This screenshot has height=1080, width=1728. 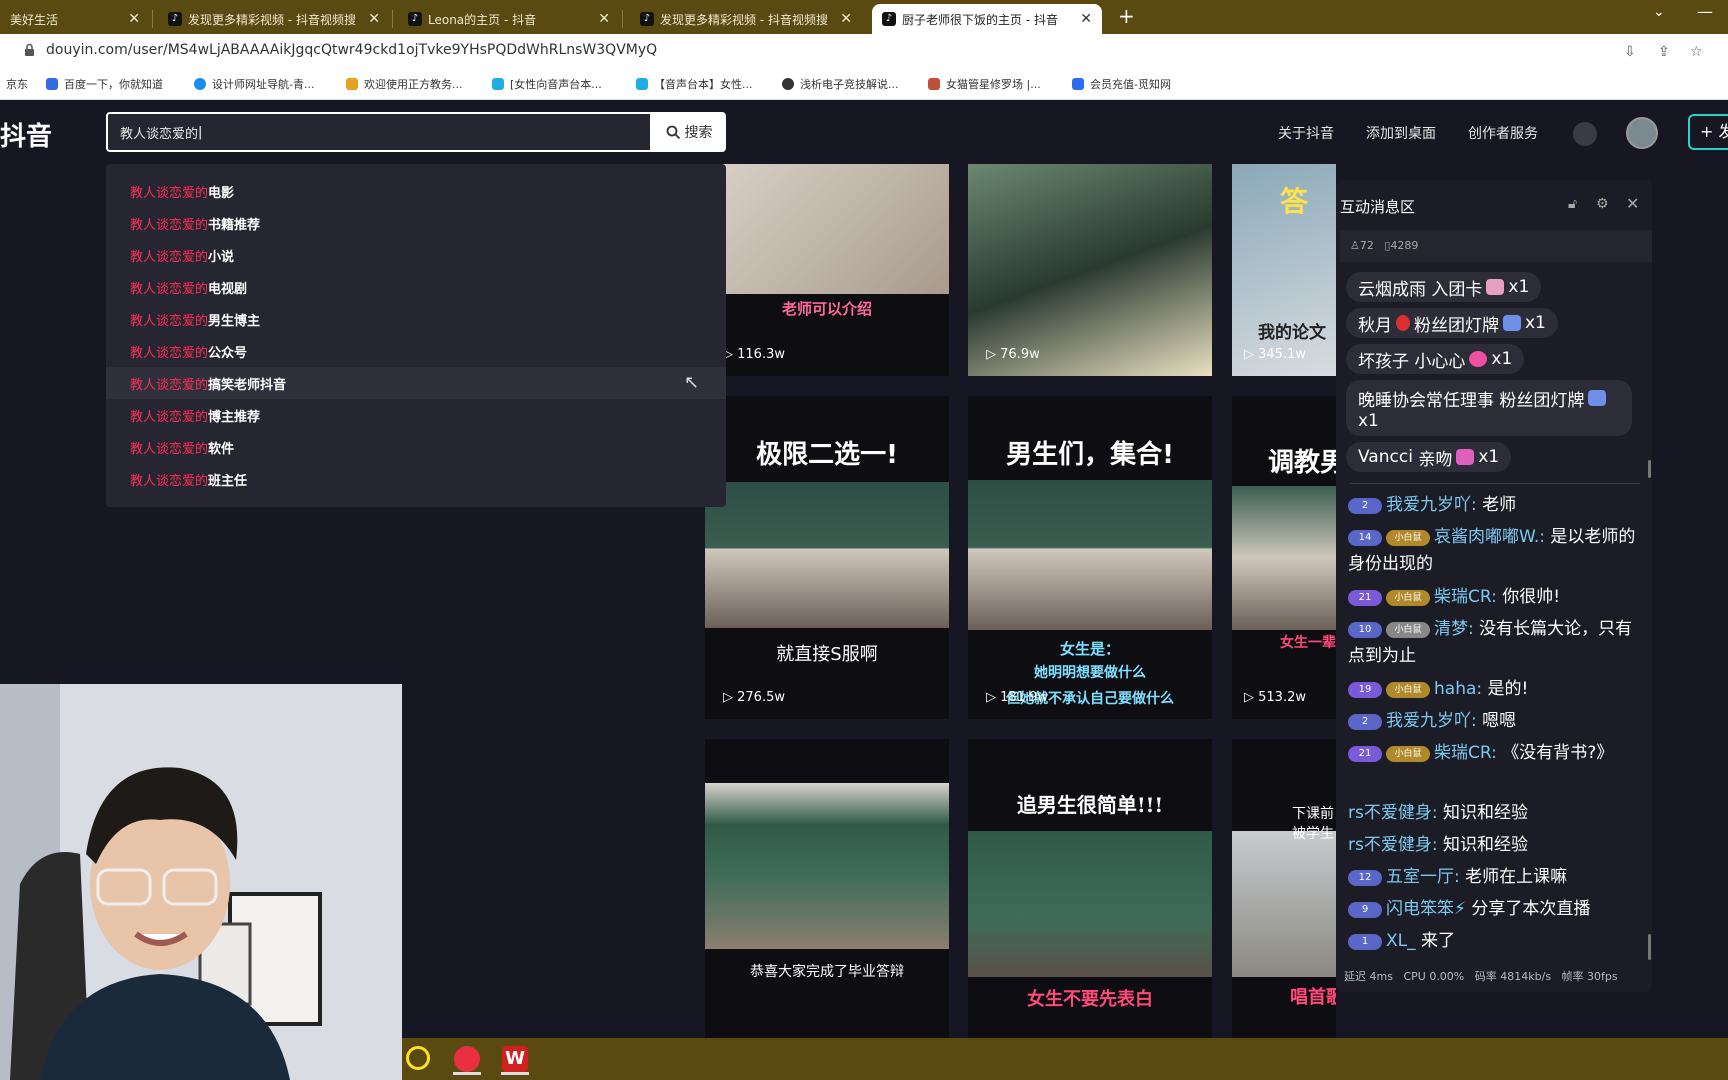 What do you see at coordinates (1024, 697) in the screenshot?
I see `play-count-value: 181.9w` at bounding box center [1024, 697].